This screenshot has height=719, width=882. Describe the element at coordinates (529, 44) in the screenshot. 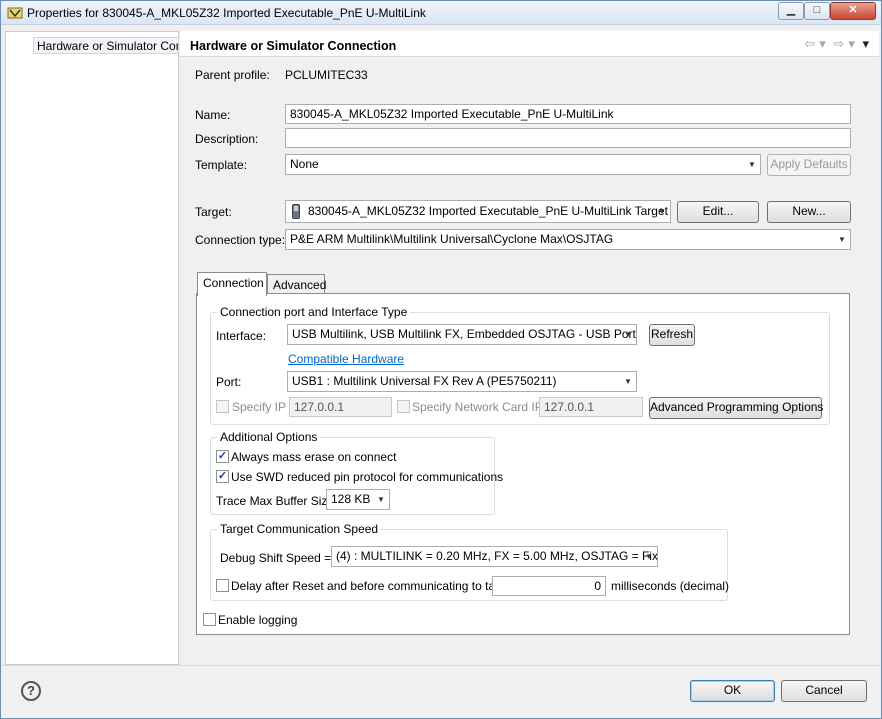

I see `page-header: Hardware or Simulator Connection ⇦ ▾ ⇨ ▾ ▾` at that location.